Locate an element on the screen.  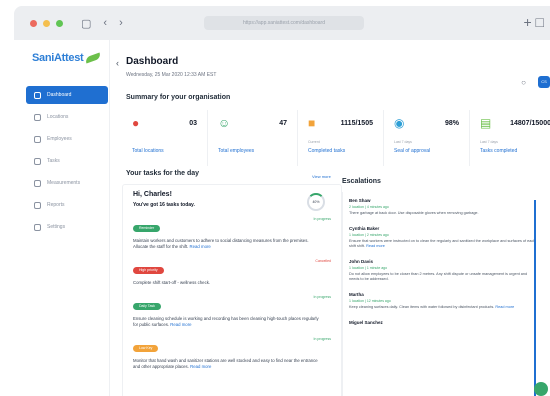
sidebar-item-label: Reports is located at coordinates (56, 205).